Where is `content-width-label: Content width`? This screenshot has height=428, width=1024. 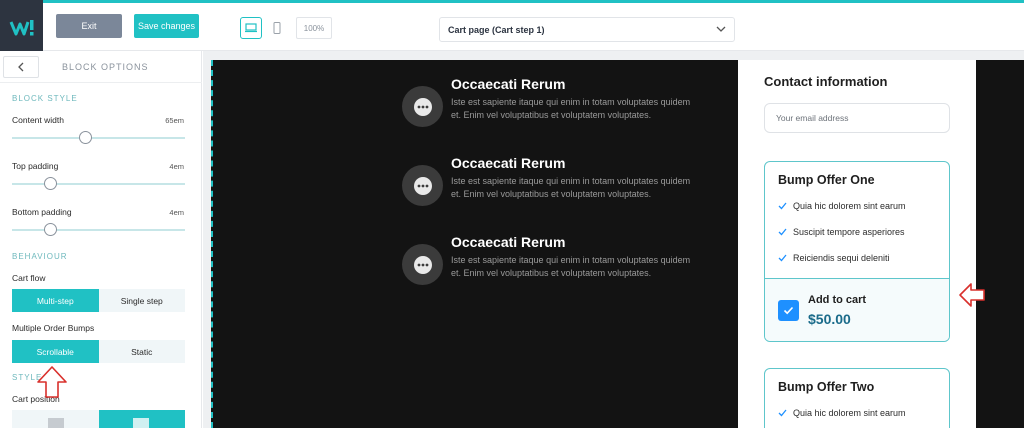
content-width-label: Content width is located at coordinates (38, 120).